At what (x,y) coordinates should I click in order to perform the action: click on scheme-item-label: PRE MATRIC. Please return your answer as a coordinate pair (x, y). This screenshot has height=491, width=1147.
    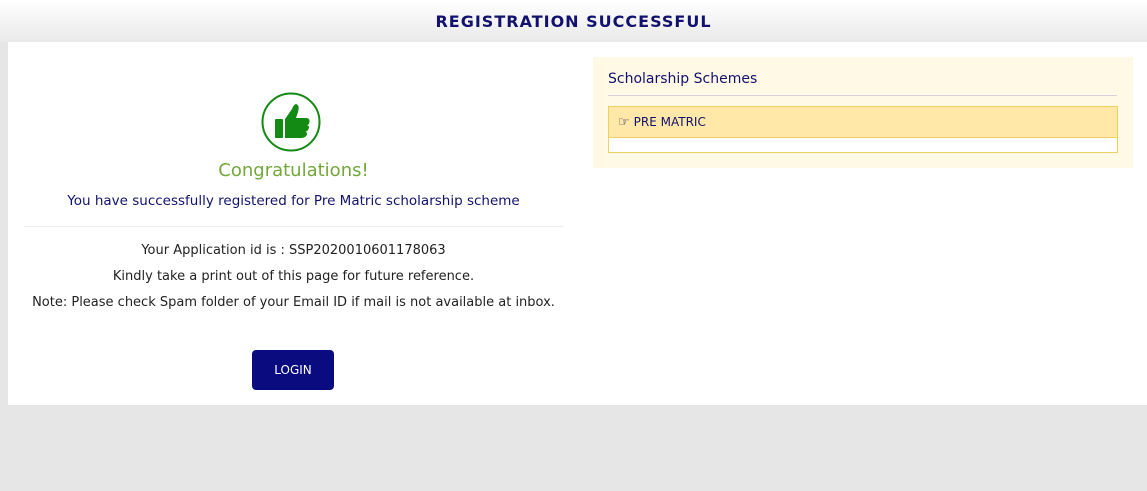
    Looking at the image, I should click on (669, 122).